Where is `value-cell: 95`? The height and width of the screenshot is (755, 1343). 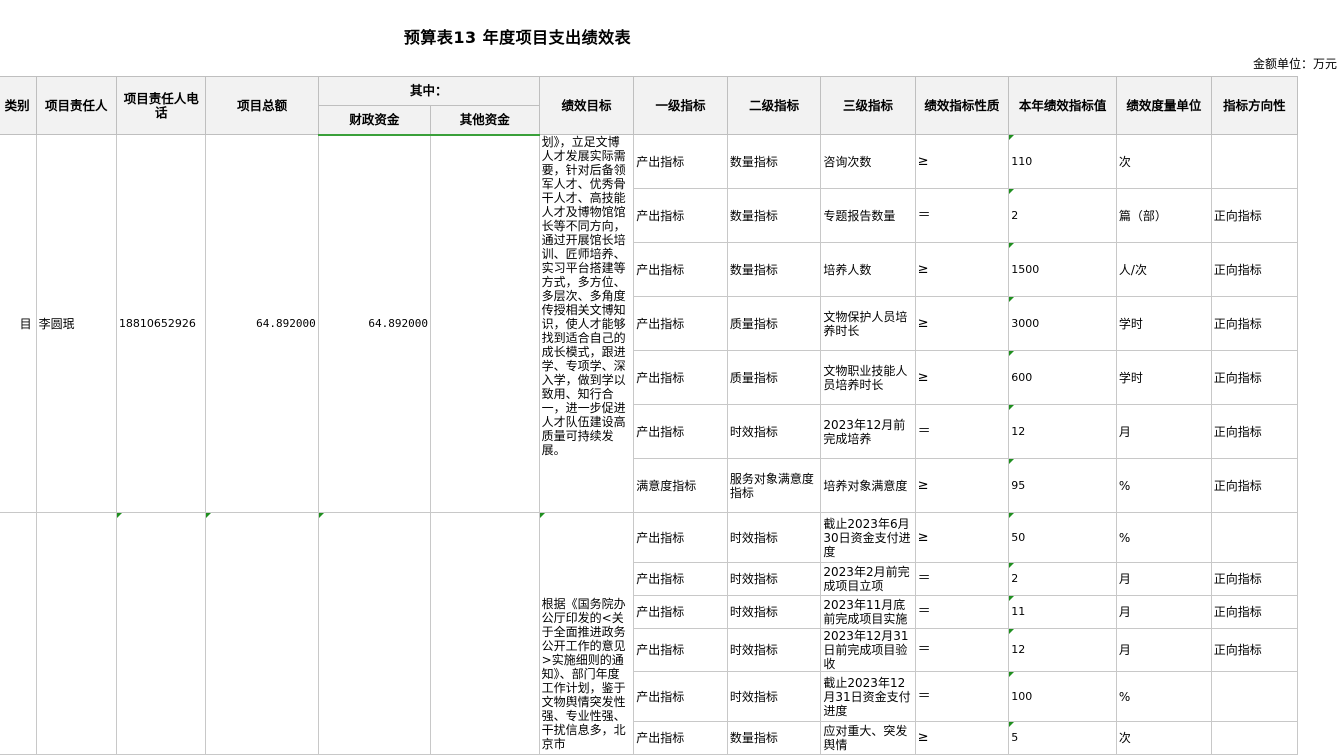 value-cell: 95 is located at coordinates (1062, 485).